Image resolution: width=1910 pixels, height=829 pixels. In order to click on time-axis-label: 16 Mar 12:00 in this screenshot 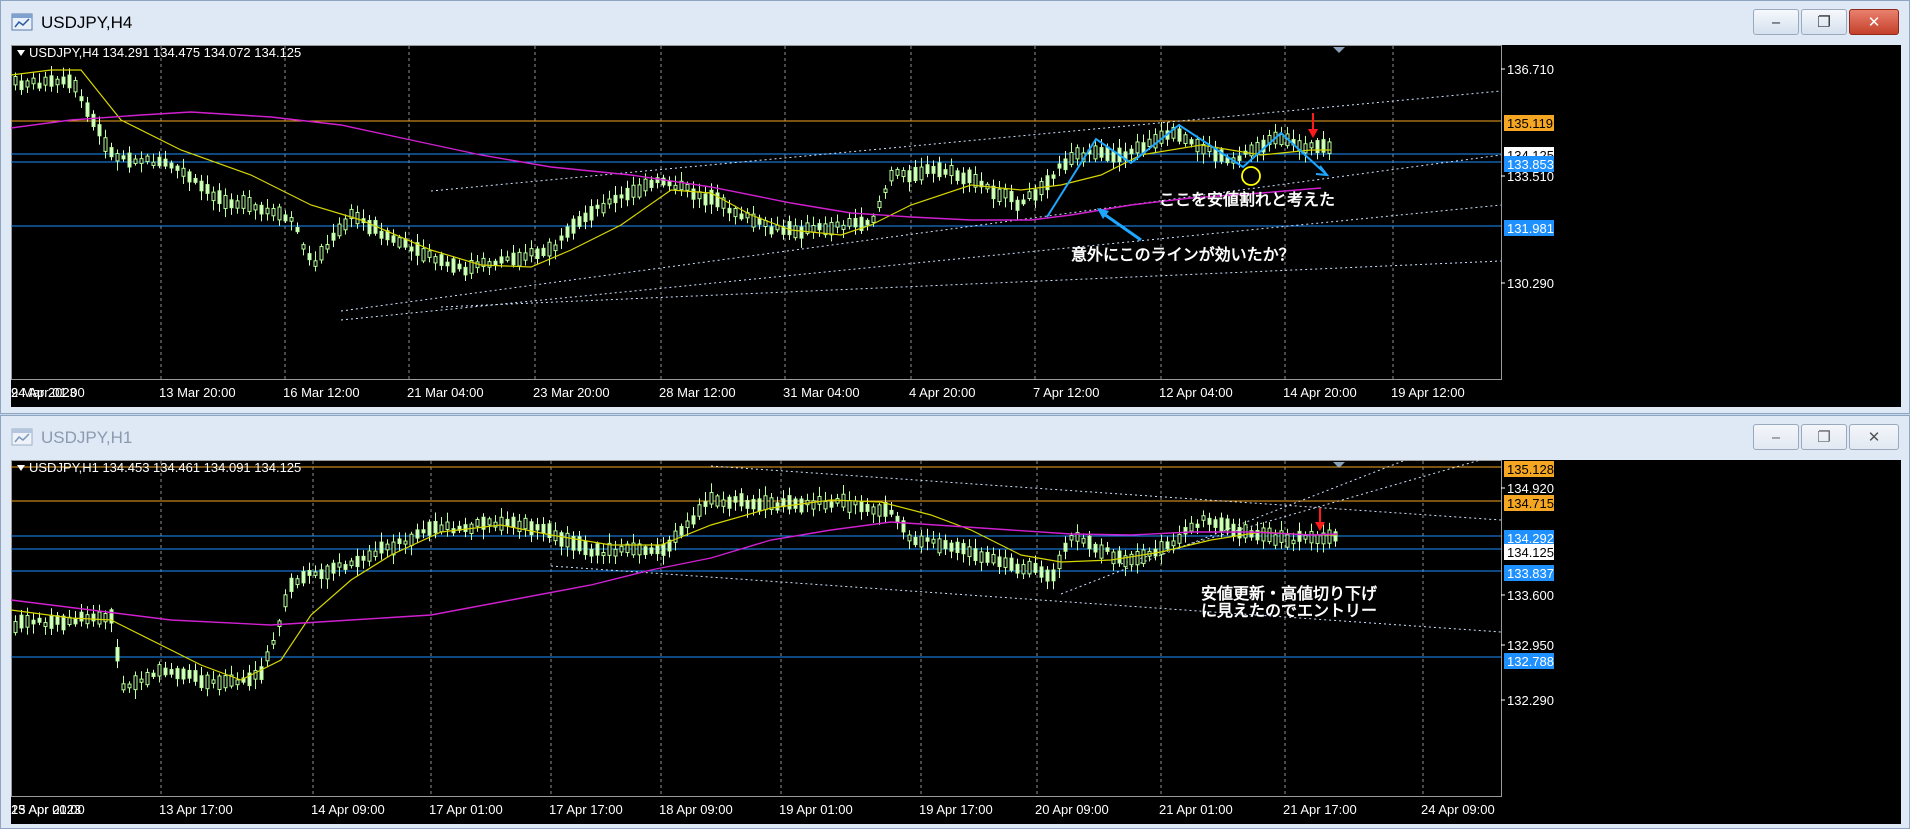, I will do `click(321, 392)`.